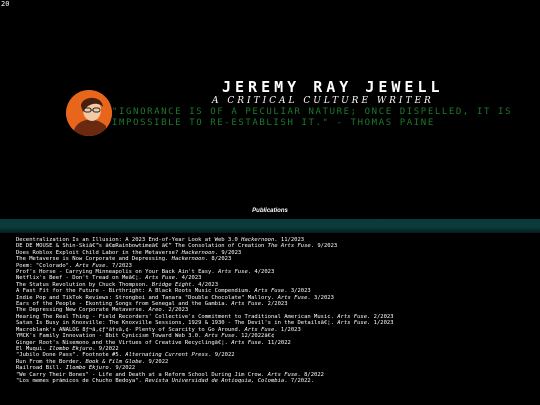 The width and height of the screenshot is (540, 405). I want to click on site-title: JEREMY RAY JEWELL, so click(333, 87).